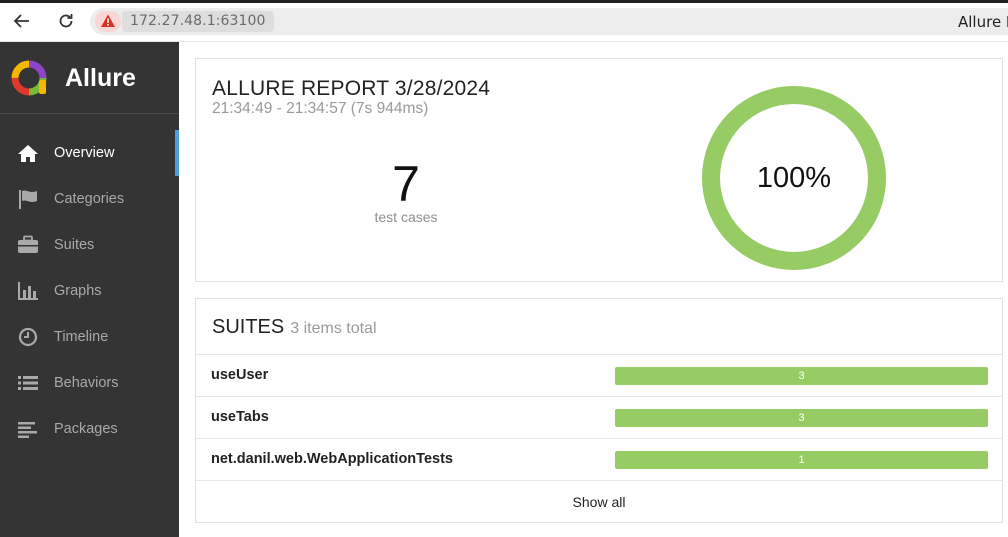 The height and width of the screenshot is (537, 1008). What do you see at coordinates (406, 217) in the screenshot?
I see `test-case-label: test cases` at bounding box center [406, 217].